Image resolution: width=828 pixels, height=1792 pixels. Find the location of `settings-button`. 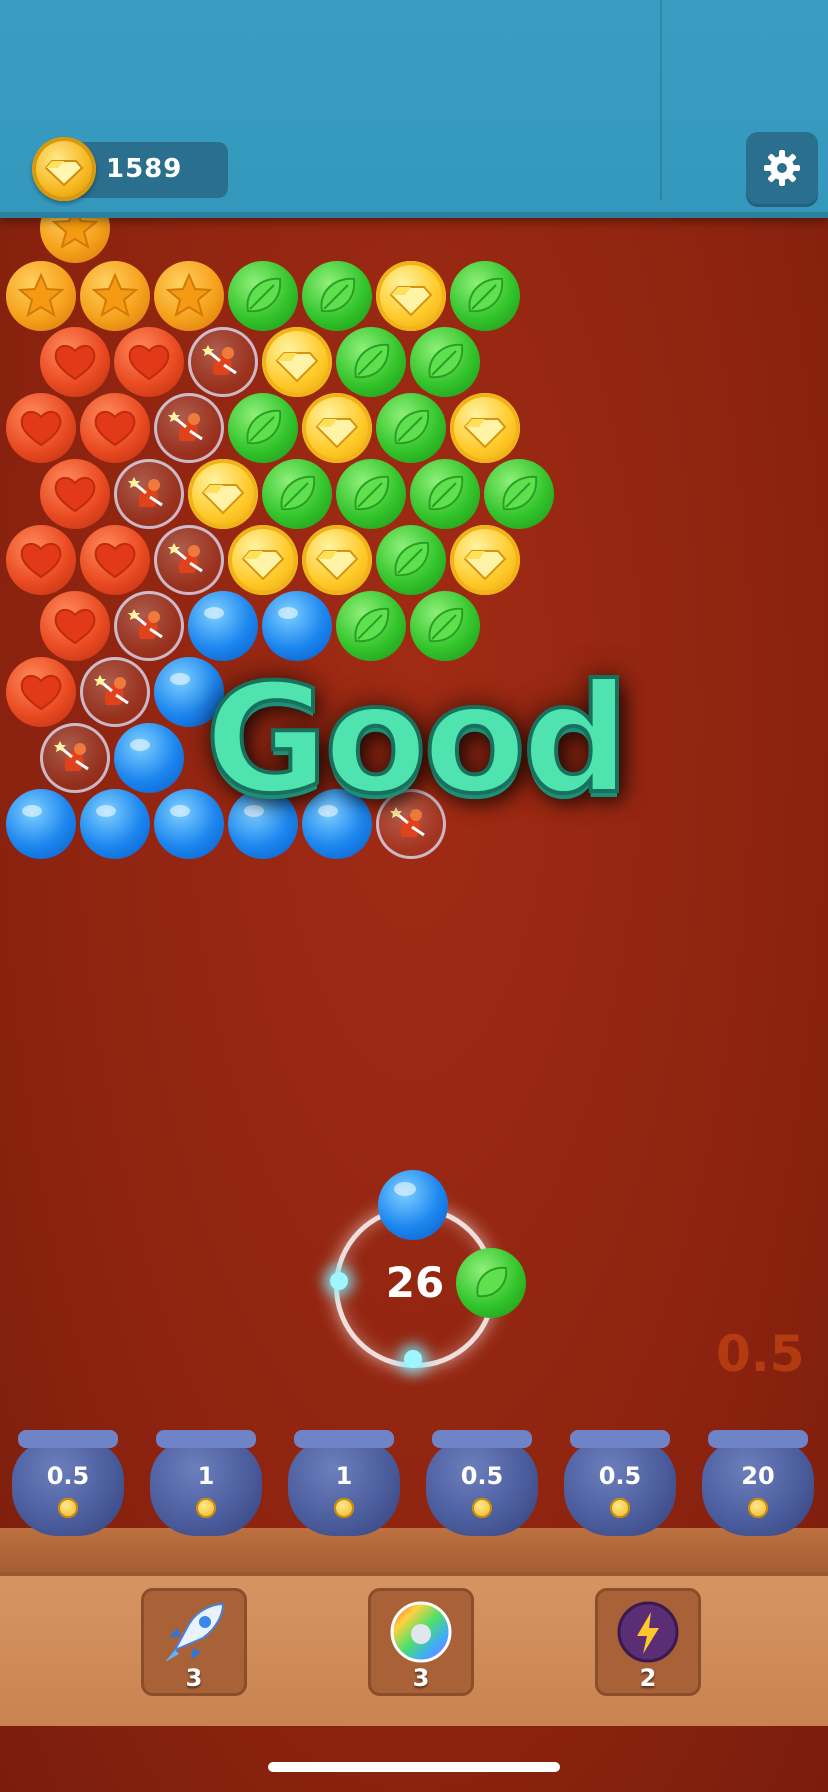

settings-button is located at coordinates (782, 168).